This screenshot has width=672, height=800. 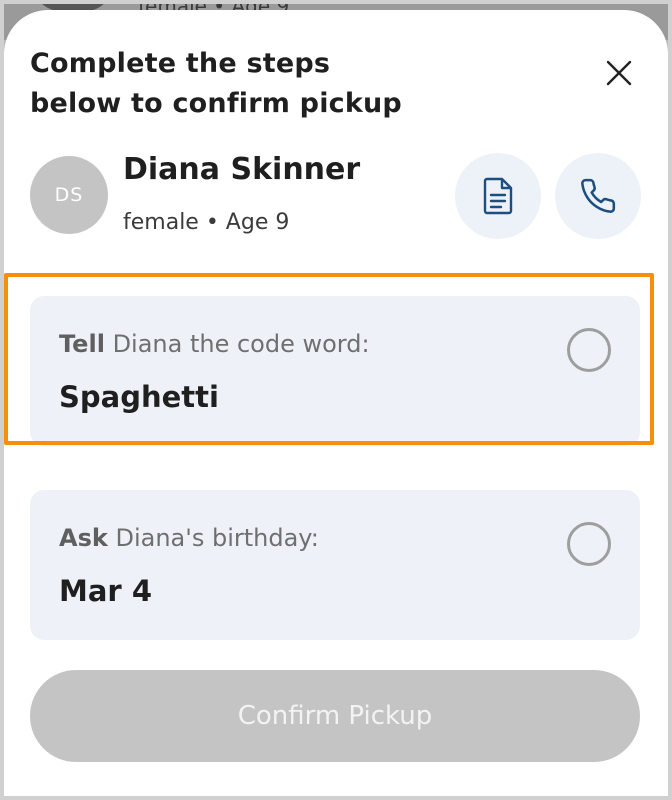 I want to click on child-avatar: DS, so click(x=69, y=195).